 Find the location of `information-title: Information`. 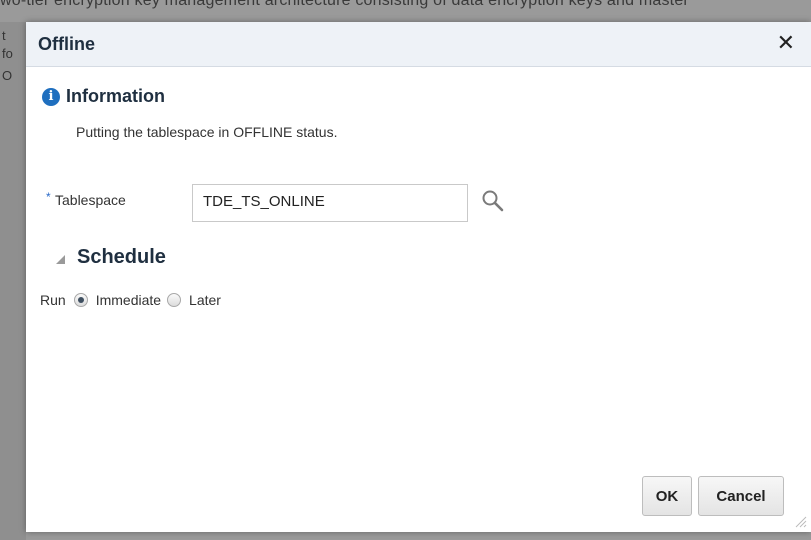

information-title: Information is located at coordinates (115, 96).